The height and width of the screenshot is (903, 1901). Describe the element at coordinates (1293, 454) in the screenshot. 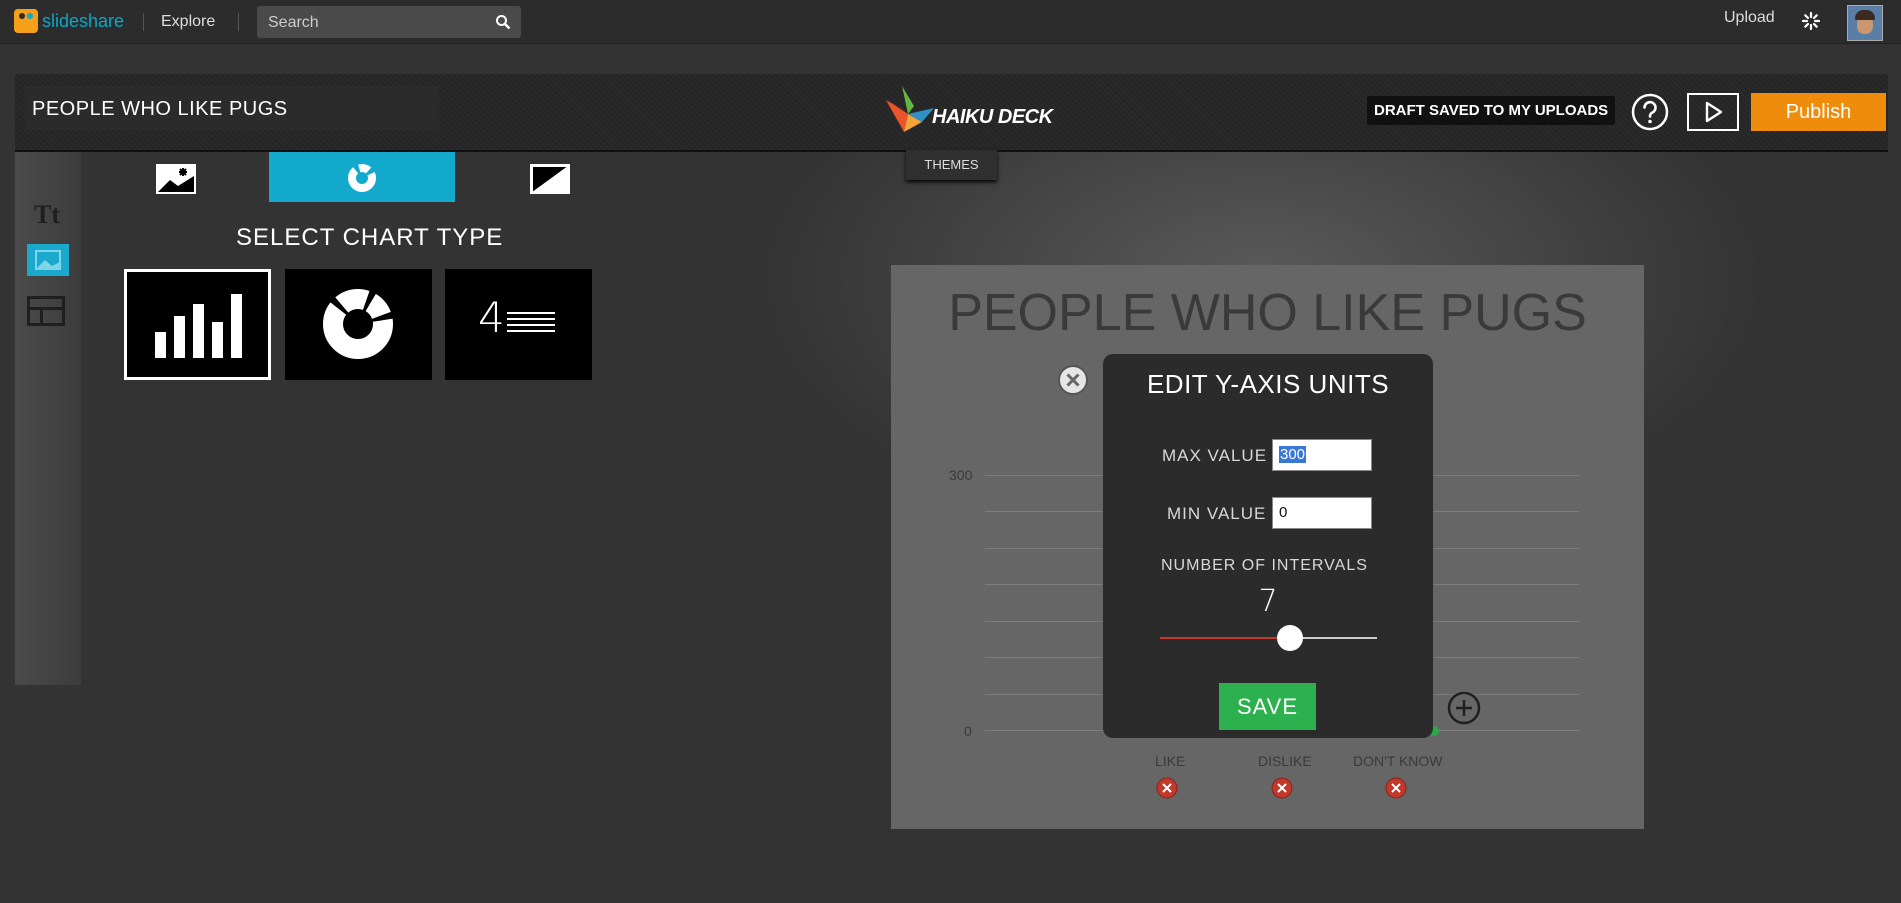

I see `max-value-text: 300` at that location.